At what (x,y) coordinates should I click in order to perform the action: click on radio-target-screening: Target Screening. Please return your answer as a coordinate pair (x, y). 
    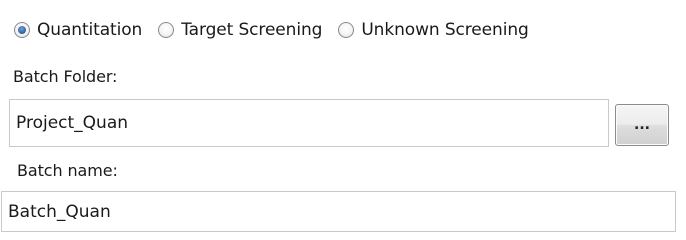
    Looking at the image, I should click on (240, 30).